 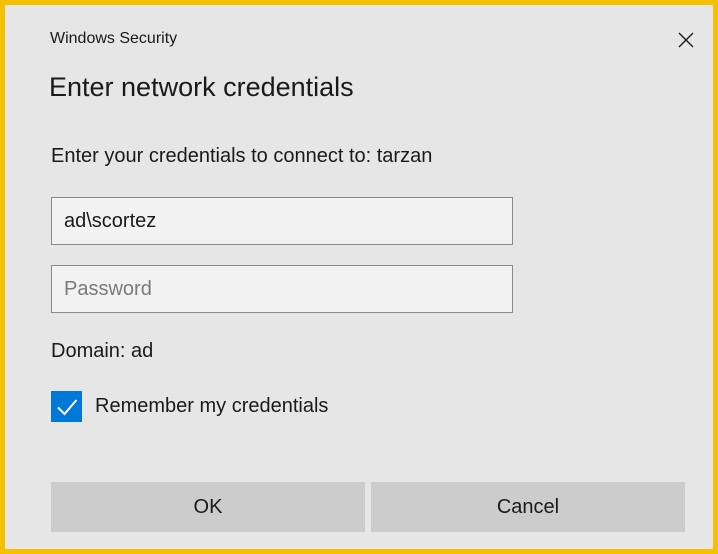 What do you see at coordinates (114, 38) in the screenshot?
I see `window-title: Windows Security` at bounding box center [114, 38].